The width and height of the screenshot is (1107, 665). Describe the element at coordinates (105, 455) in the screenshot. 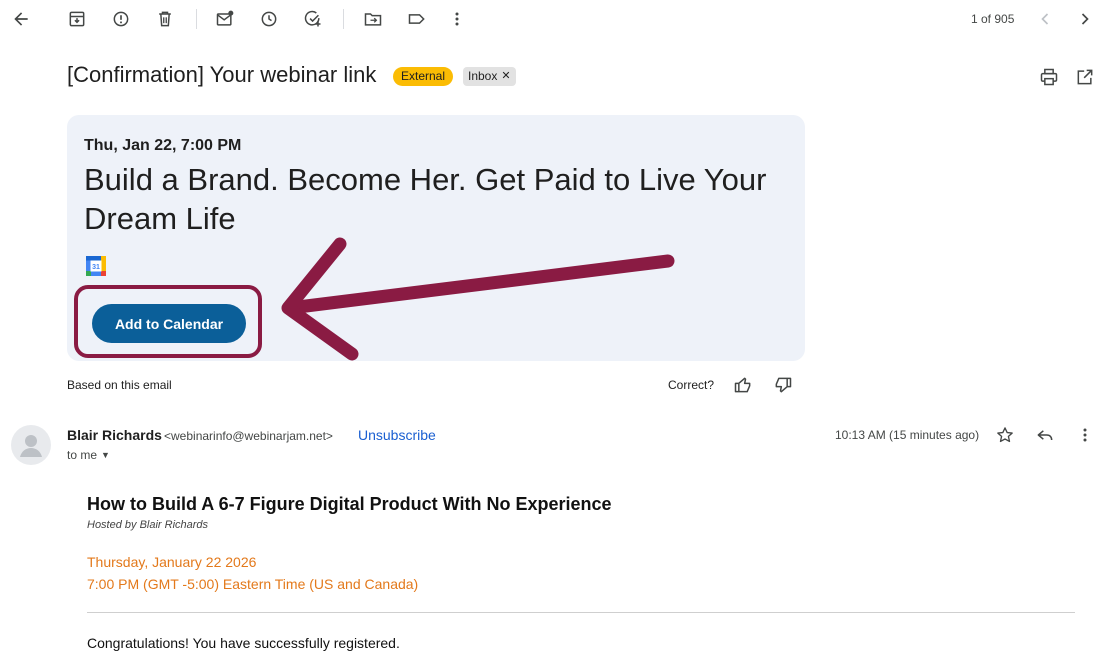

I see `caret-down-icon: ▼` at that location.